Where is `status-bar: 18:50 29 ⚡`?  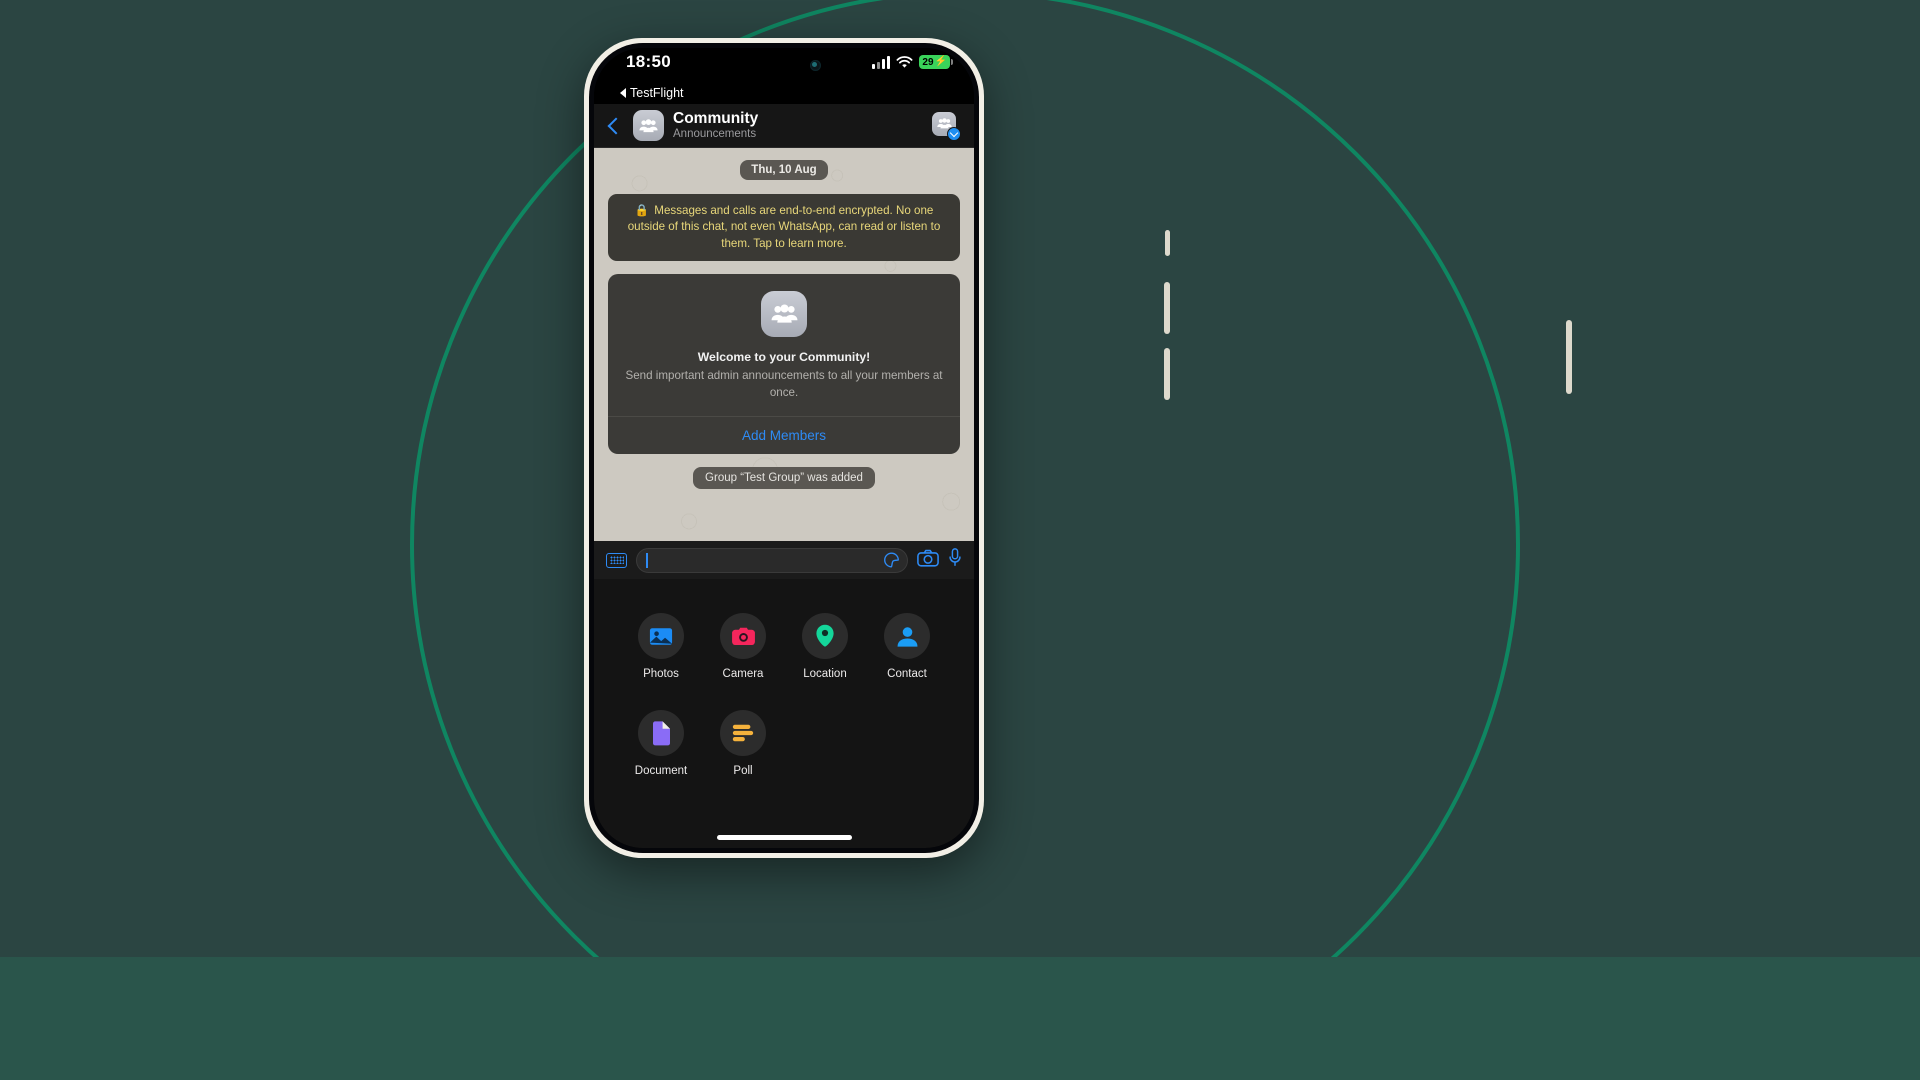 status-bar: 18:50 29 ⚡ is located at coordinates (784, 65).